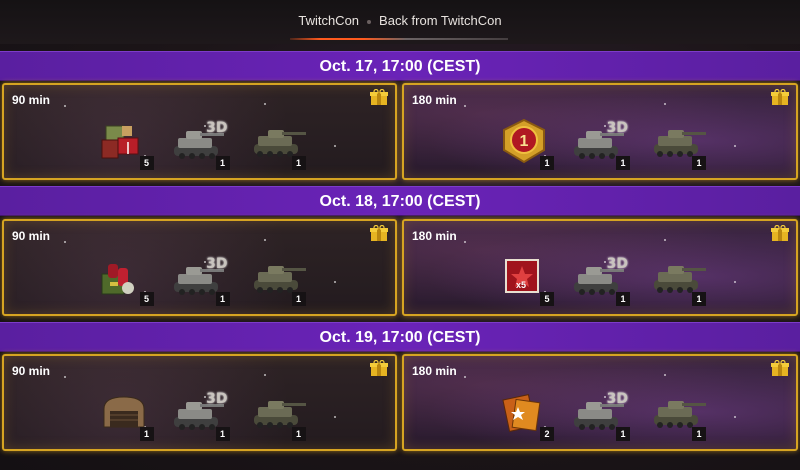 The image size is (800, 470). What do you see at coordinates (400, 337) in the screenshot?
I see `day-header: Oct. 19, 17:00 (CEST)` at bounding box center [400, 337].